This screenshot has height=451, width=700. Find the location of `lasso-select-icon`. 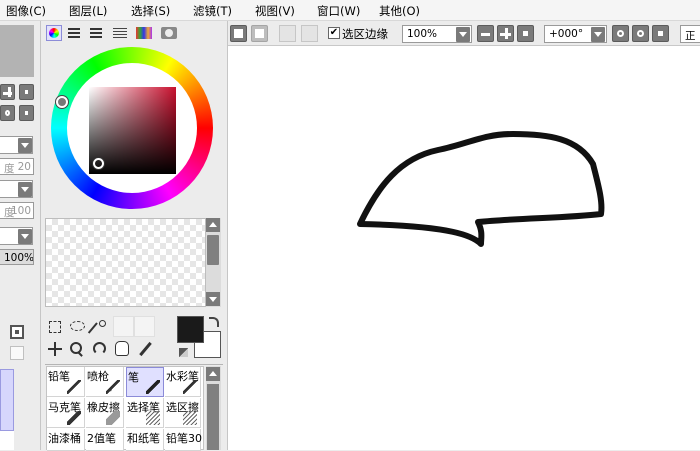

lasso-select-icon is located at coordinates (77, 326).